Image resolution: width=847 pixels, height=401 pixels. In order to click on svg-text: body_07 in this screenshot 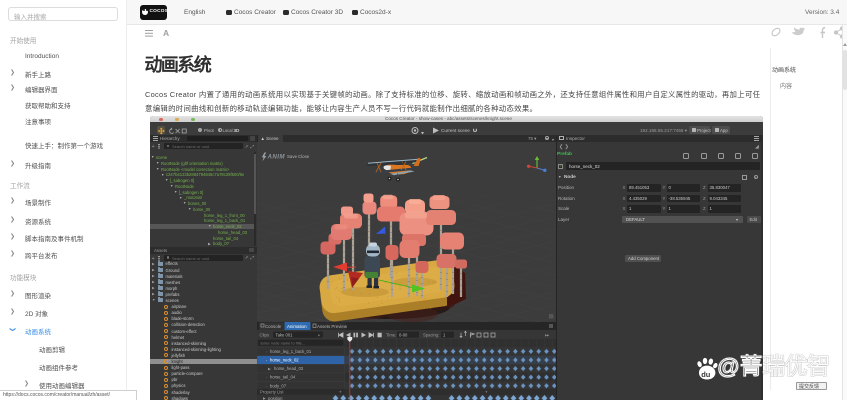, I will do `click(278, 385)`.